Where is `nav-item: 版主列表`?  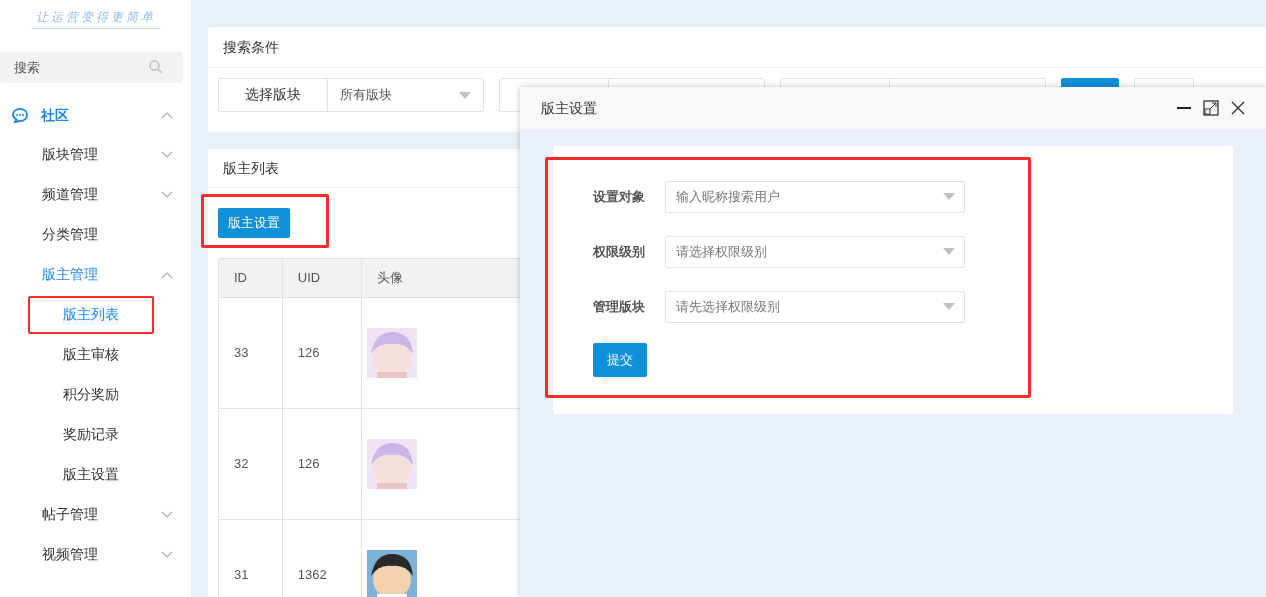 nav-item: 版主列表 is located at coordinates (91, 315).